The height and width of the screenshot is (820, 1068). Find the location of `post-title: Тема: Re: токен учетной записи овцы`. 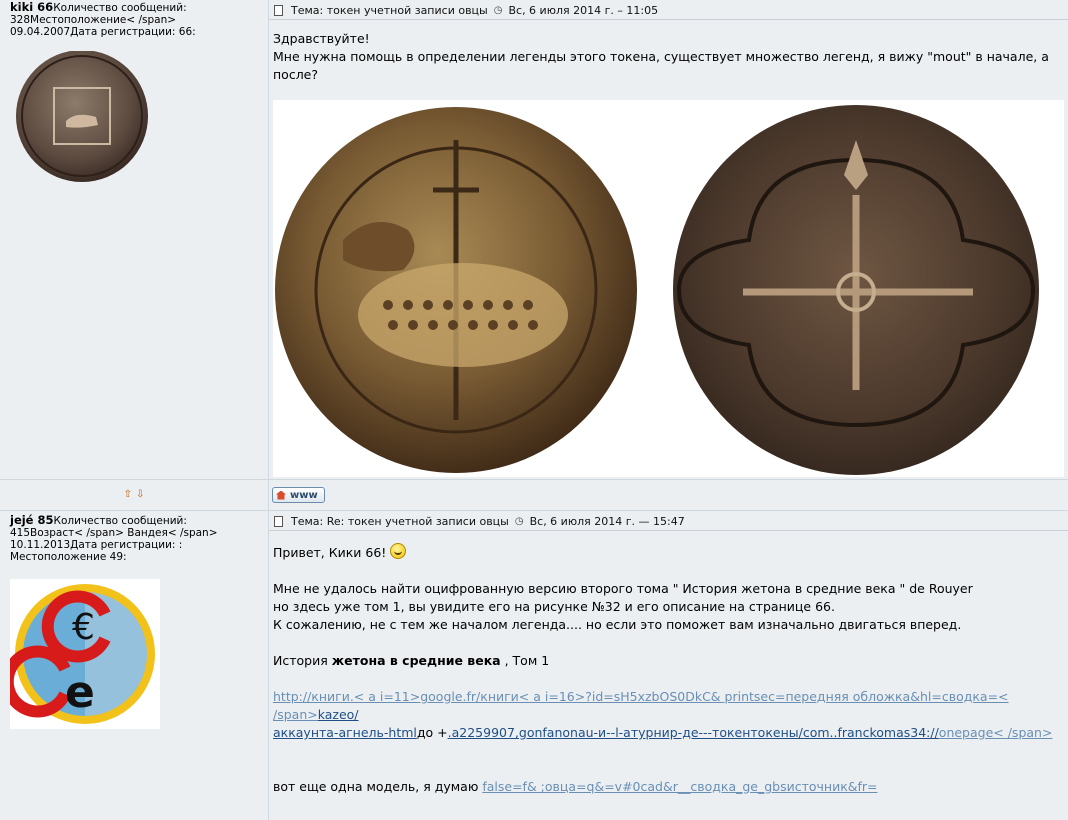

post-title: Тема: Re: токен учетной записи овцы is located at coordinates (400, 521).